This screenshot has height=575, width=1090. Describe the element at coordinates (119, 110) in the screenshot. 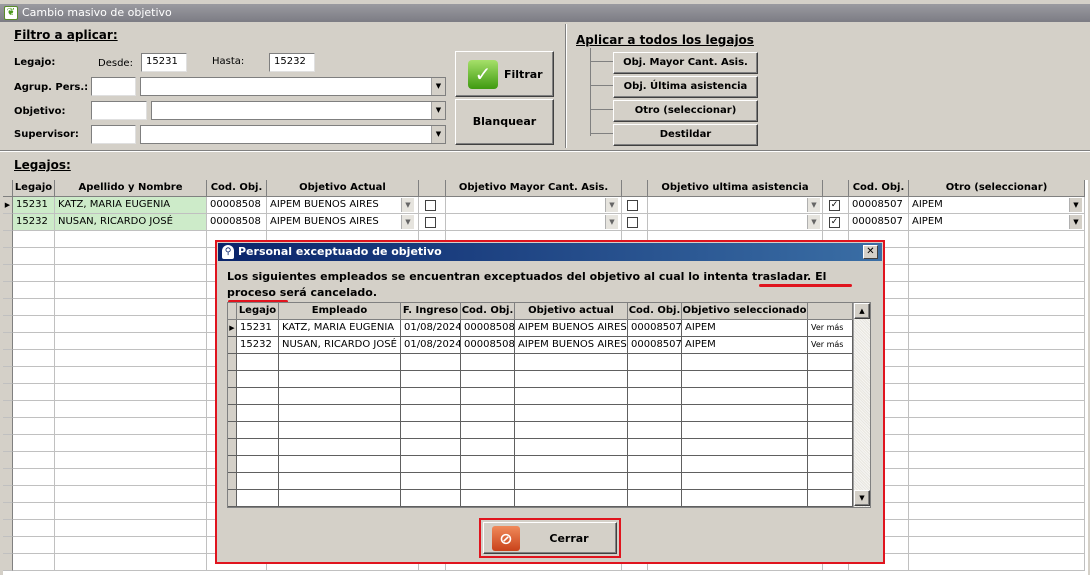

I see `objetivo-code-input` at that location.